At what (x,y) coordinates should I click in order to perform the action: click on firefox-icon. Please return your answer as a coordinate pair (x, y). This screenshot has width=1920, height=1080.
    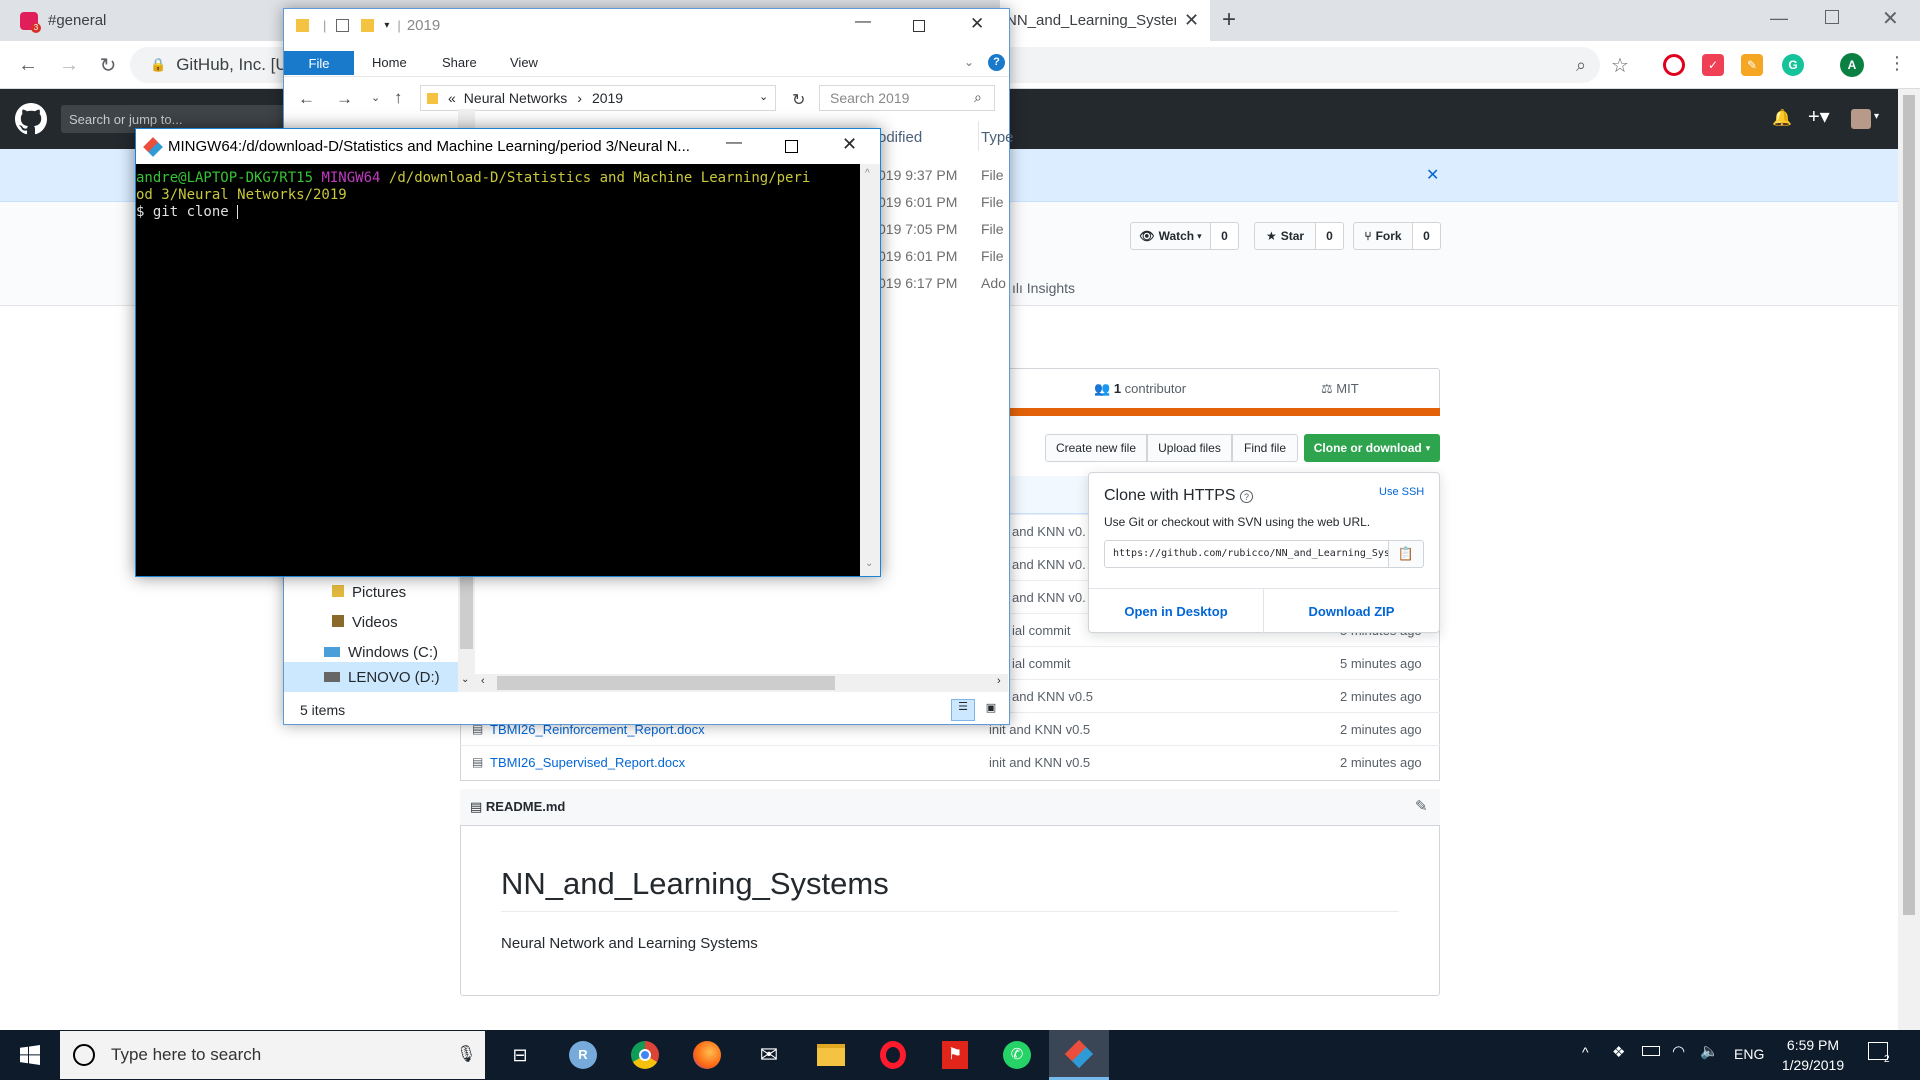
    Looking at the image, I should click on (707, 1055).